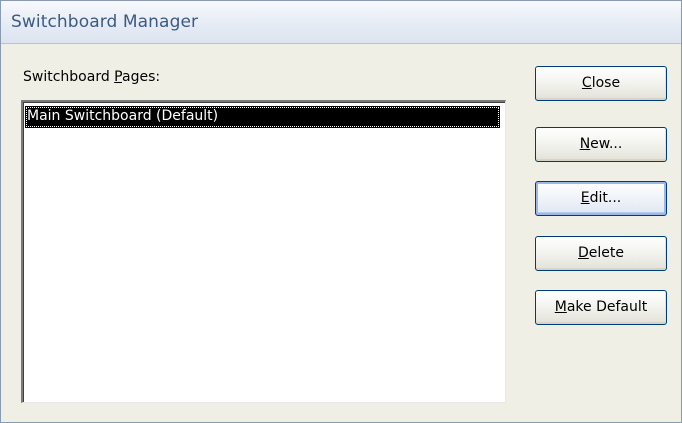 The height and width of the screenshot is (423, 682). I want to click on pages-label-accelerator: P, so click(118, 77).